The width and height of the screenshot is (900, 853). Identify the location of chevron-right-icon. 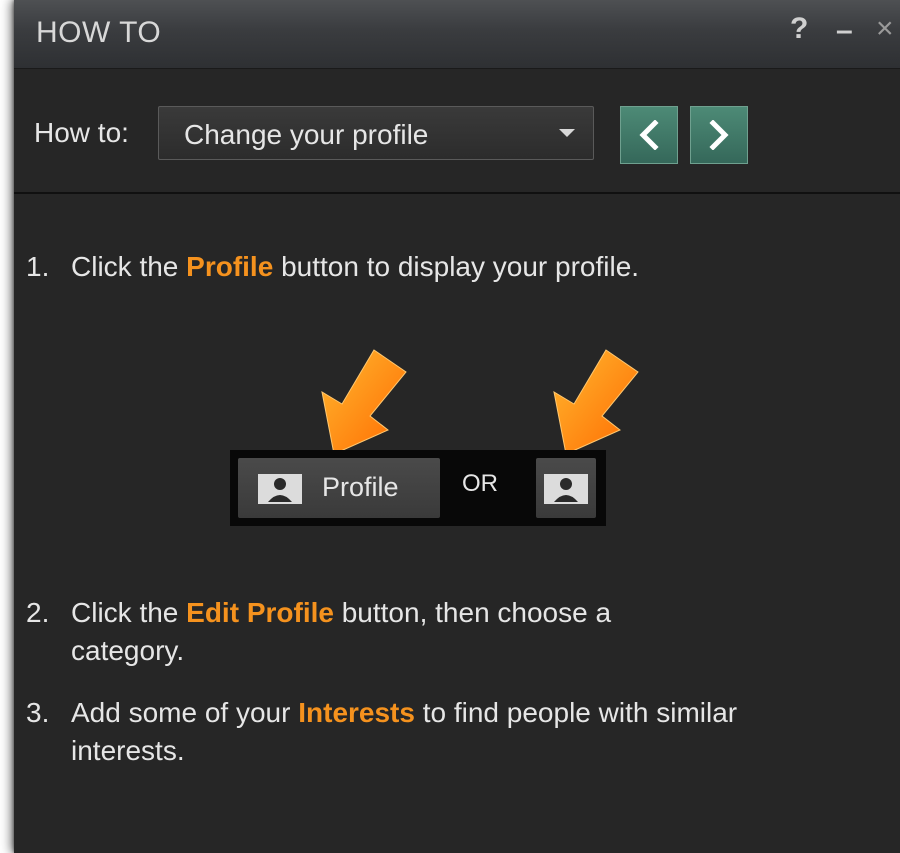
(719, 135).